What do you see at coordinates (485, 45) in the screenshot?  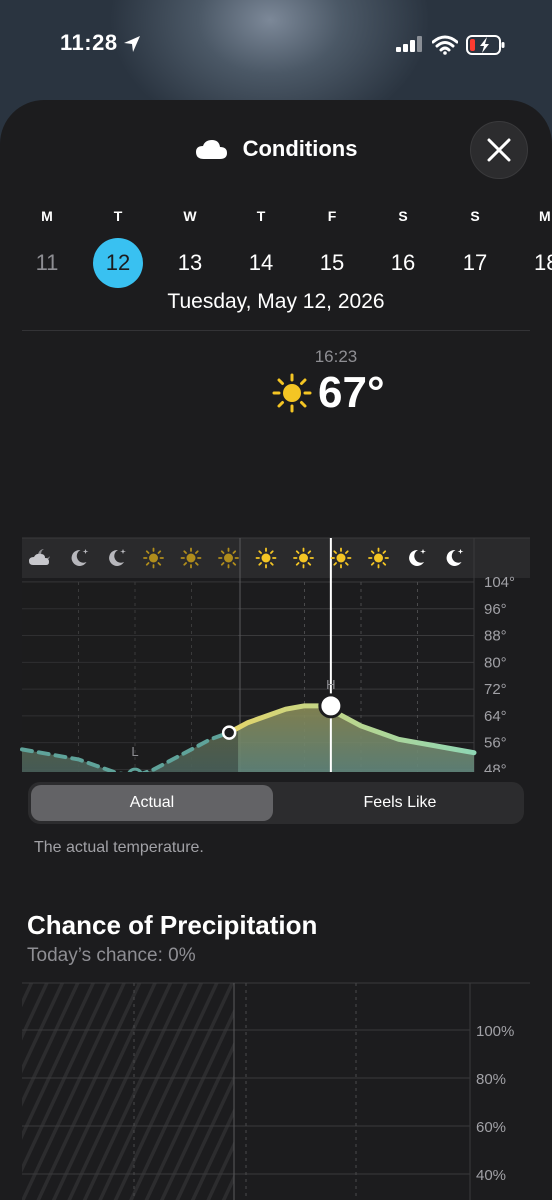 I see `battery-low-charging-icon` at bounding box center [485, 45].